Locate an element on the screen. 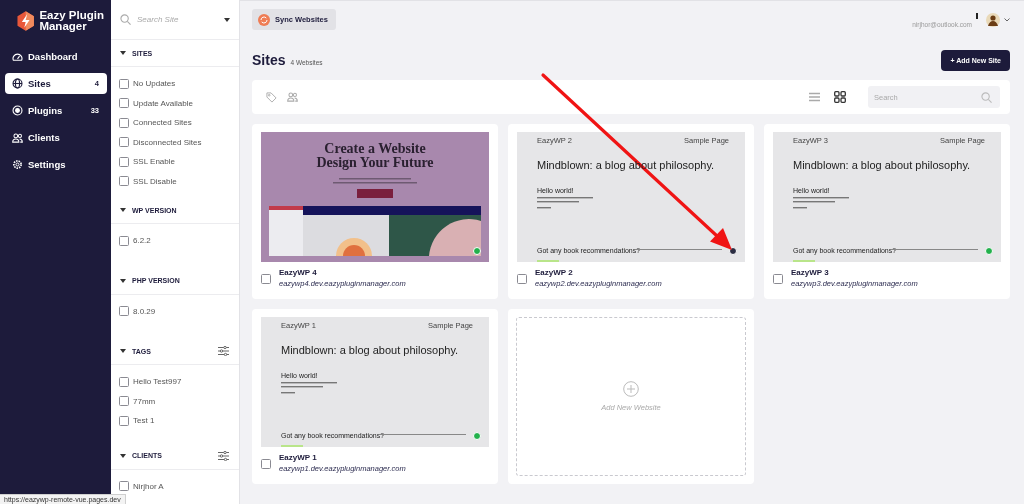 The height and width of the screenshot is (504, 1024). site-name: EazyWP 4 is located at coordinates (342, 272).